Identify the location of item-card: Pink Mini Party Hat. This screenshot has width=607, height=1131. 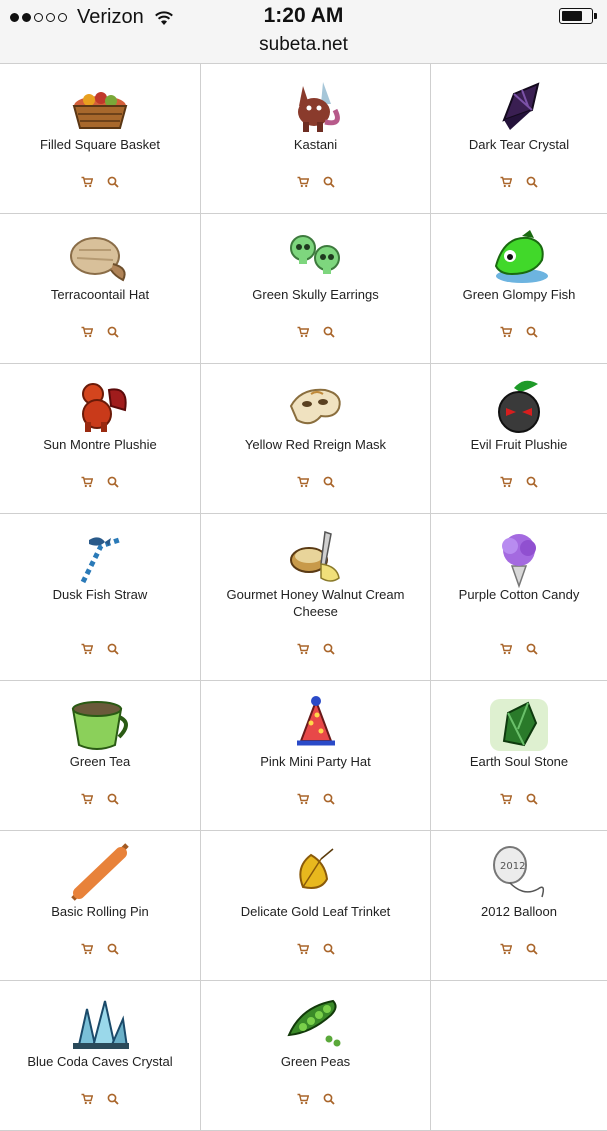
(316, 756).